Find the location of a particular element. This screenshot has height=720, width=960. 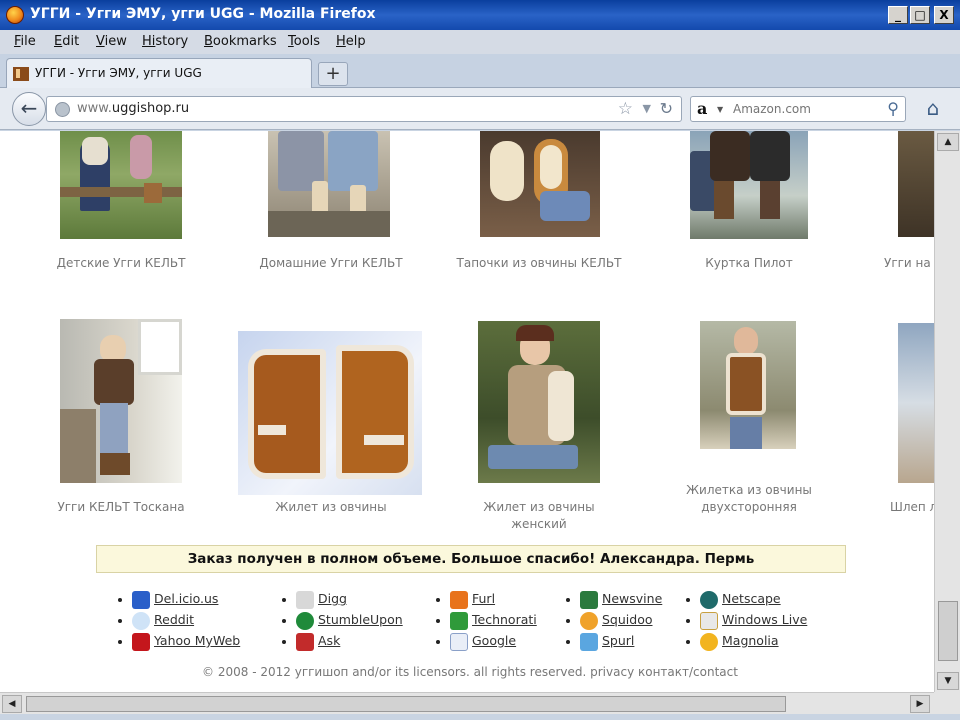

menu-file: File is located at coordinates (25, 41).